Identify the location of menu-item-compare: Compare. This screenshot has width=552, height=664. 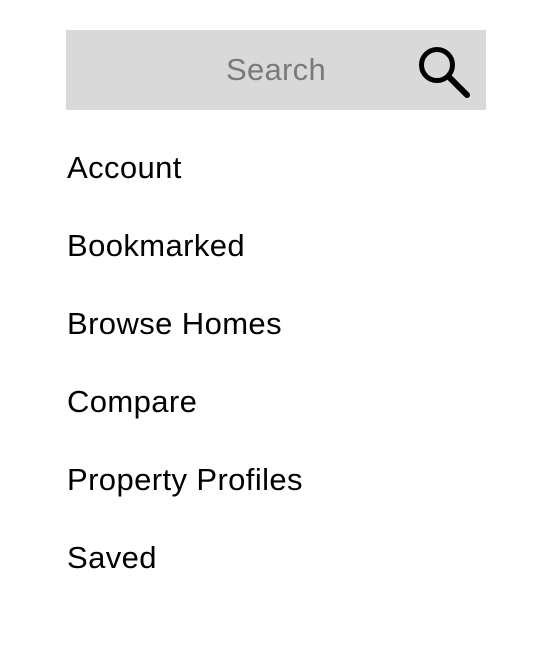
(185, 413).